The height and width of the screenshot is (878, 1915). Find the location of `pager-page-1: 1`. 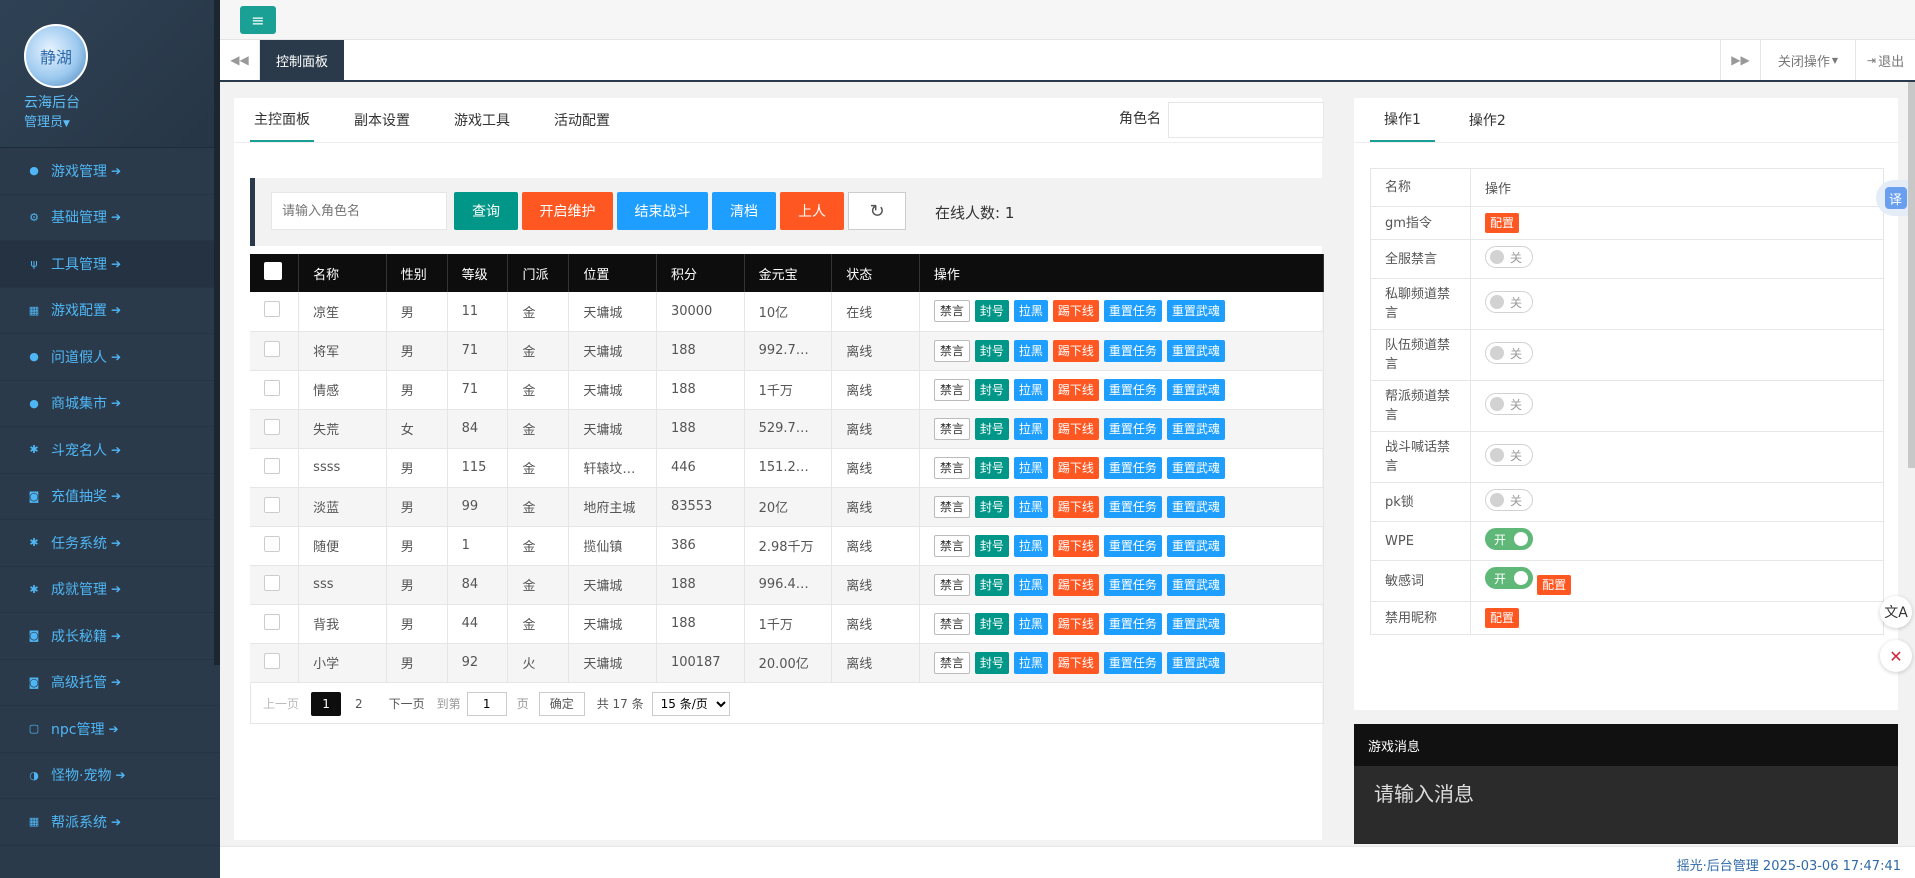

pager-page-1: 1 is located at coordinates (326, 703).